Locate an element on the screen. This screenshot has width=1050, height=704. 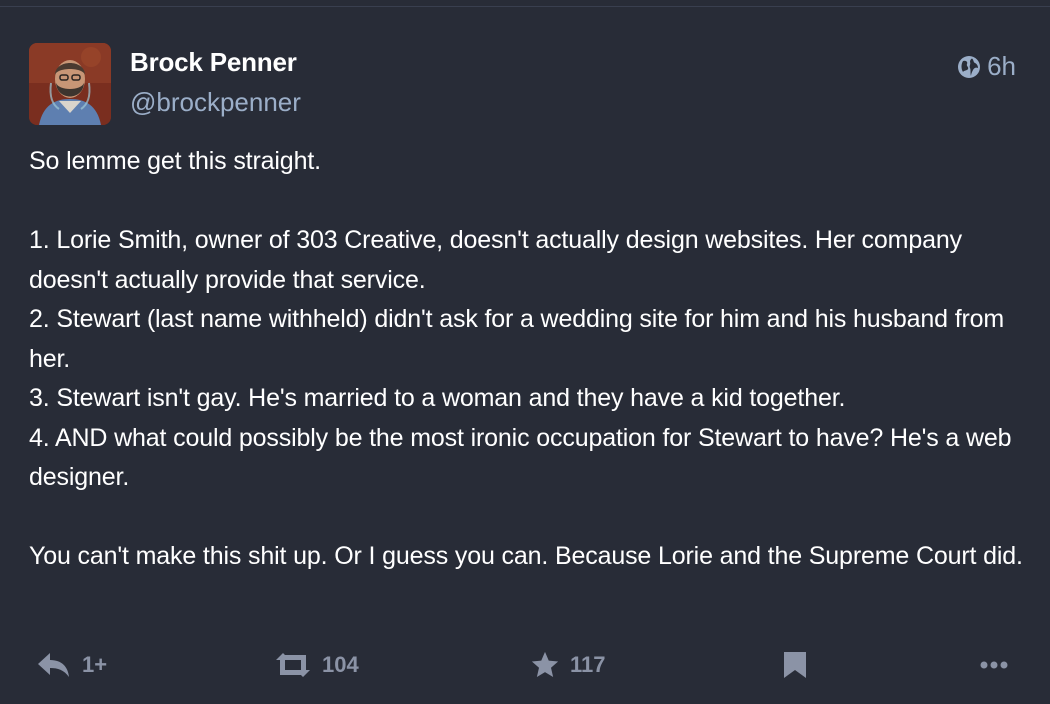
reply-button: 1+ is located at coordinates (71, 665).